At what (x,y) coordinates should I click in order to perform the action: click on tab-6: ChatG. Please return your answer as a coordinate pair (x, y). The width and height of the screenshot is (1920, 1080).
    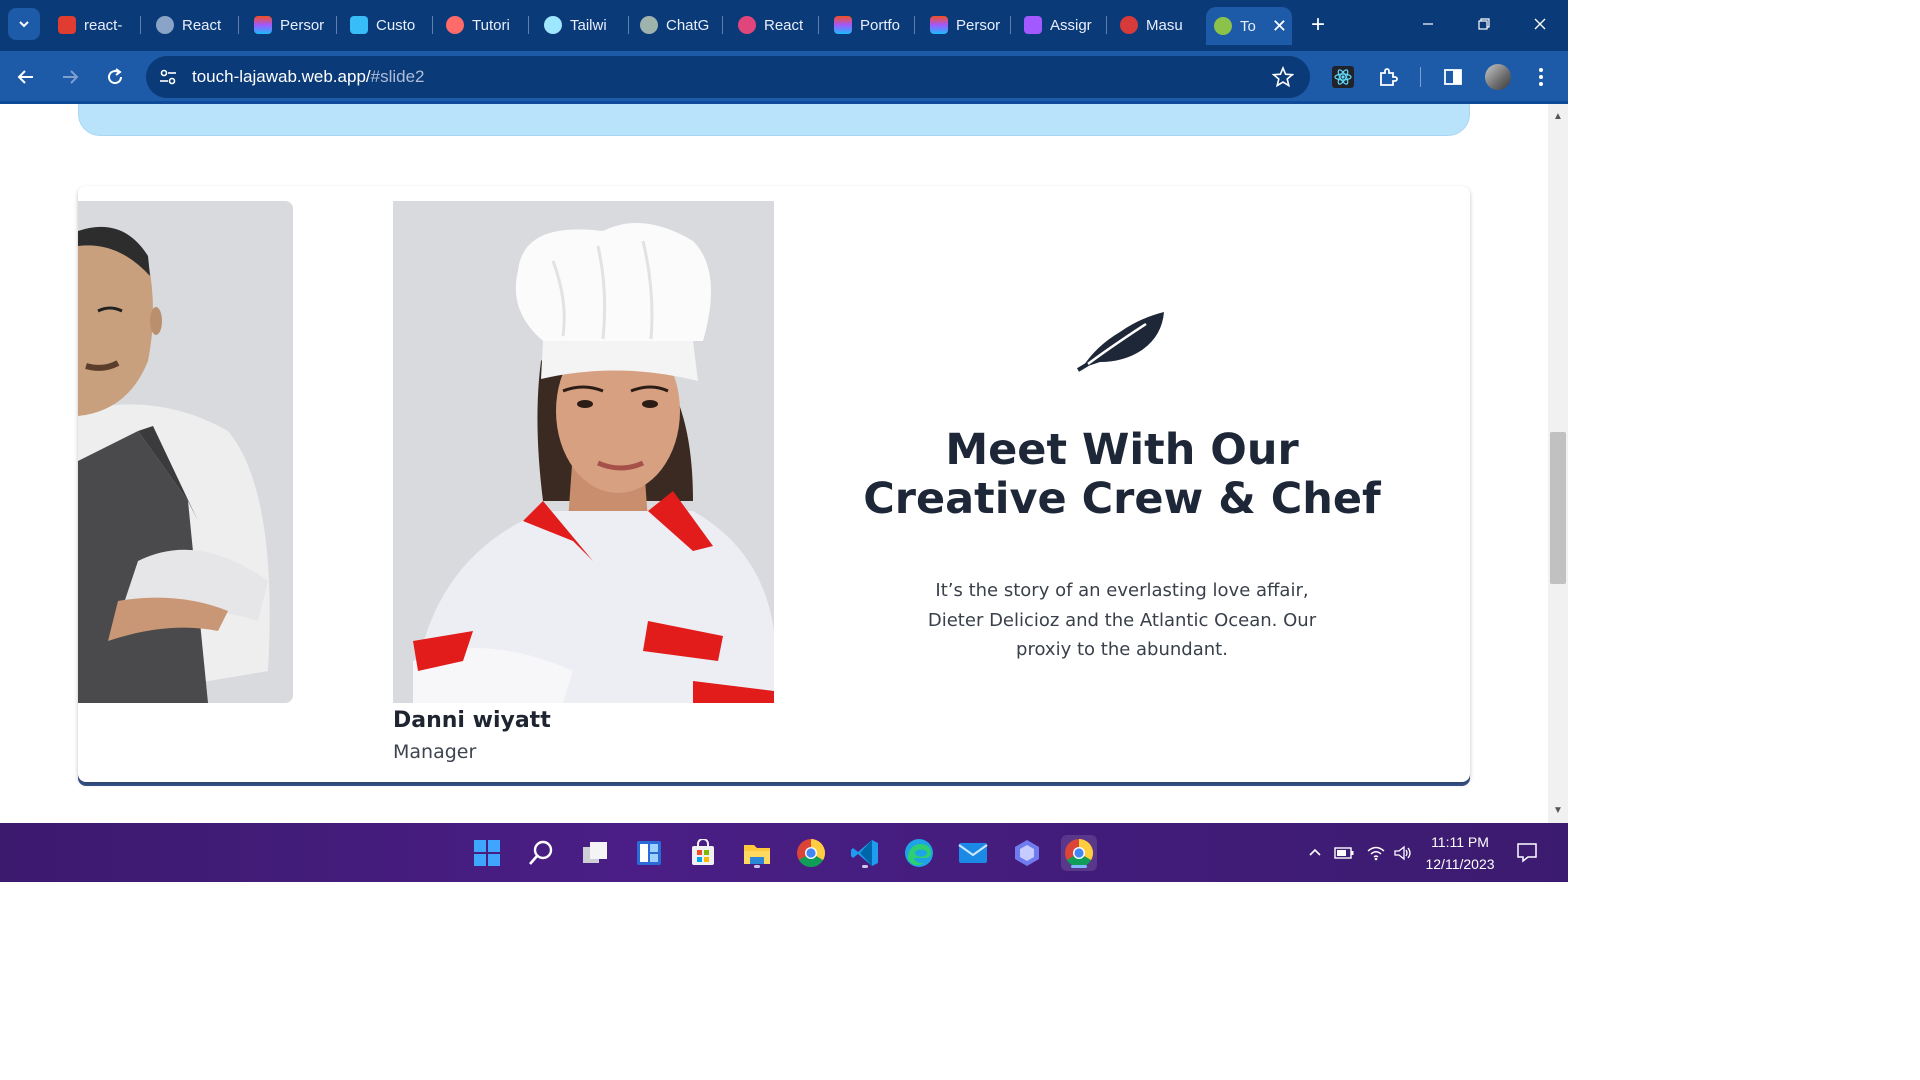
    Looking at the image, I should click on (676, 25).